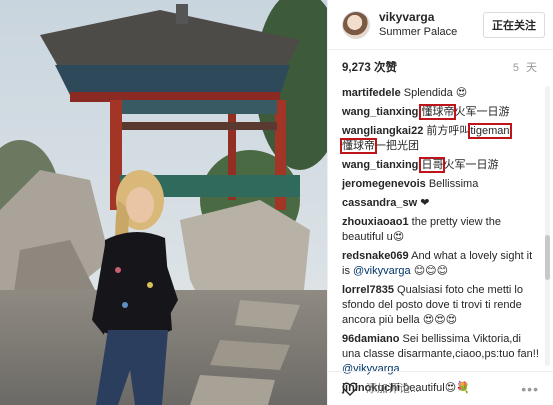 The image size is (553, 405). Describe the element at coordinates (447, 131) in the screenshot. I see `comment-text: 前方呼叫` at that location.